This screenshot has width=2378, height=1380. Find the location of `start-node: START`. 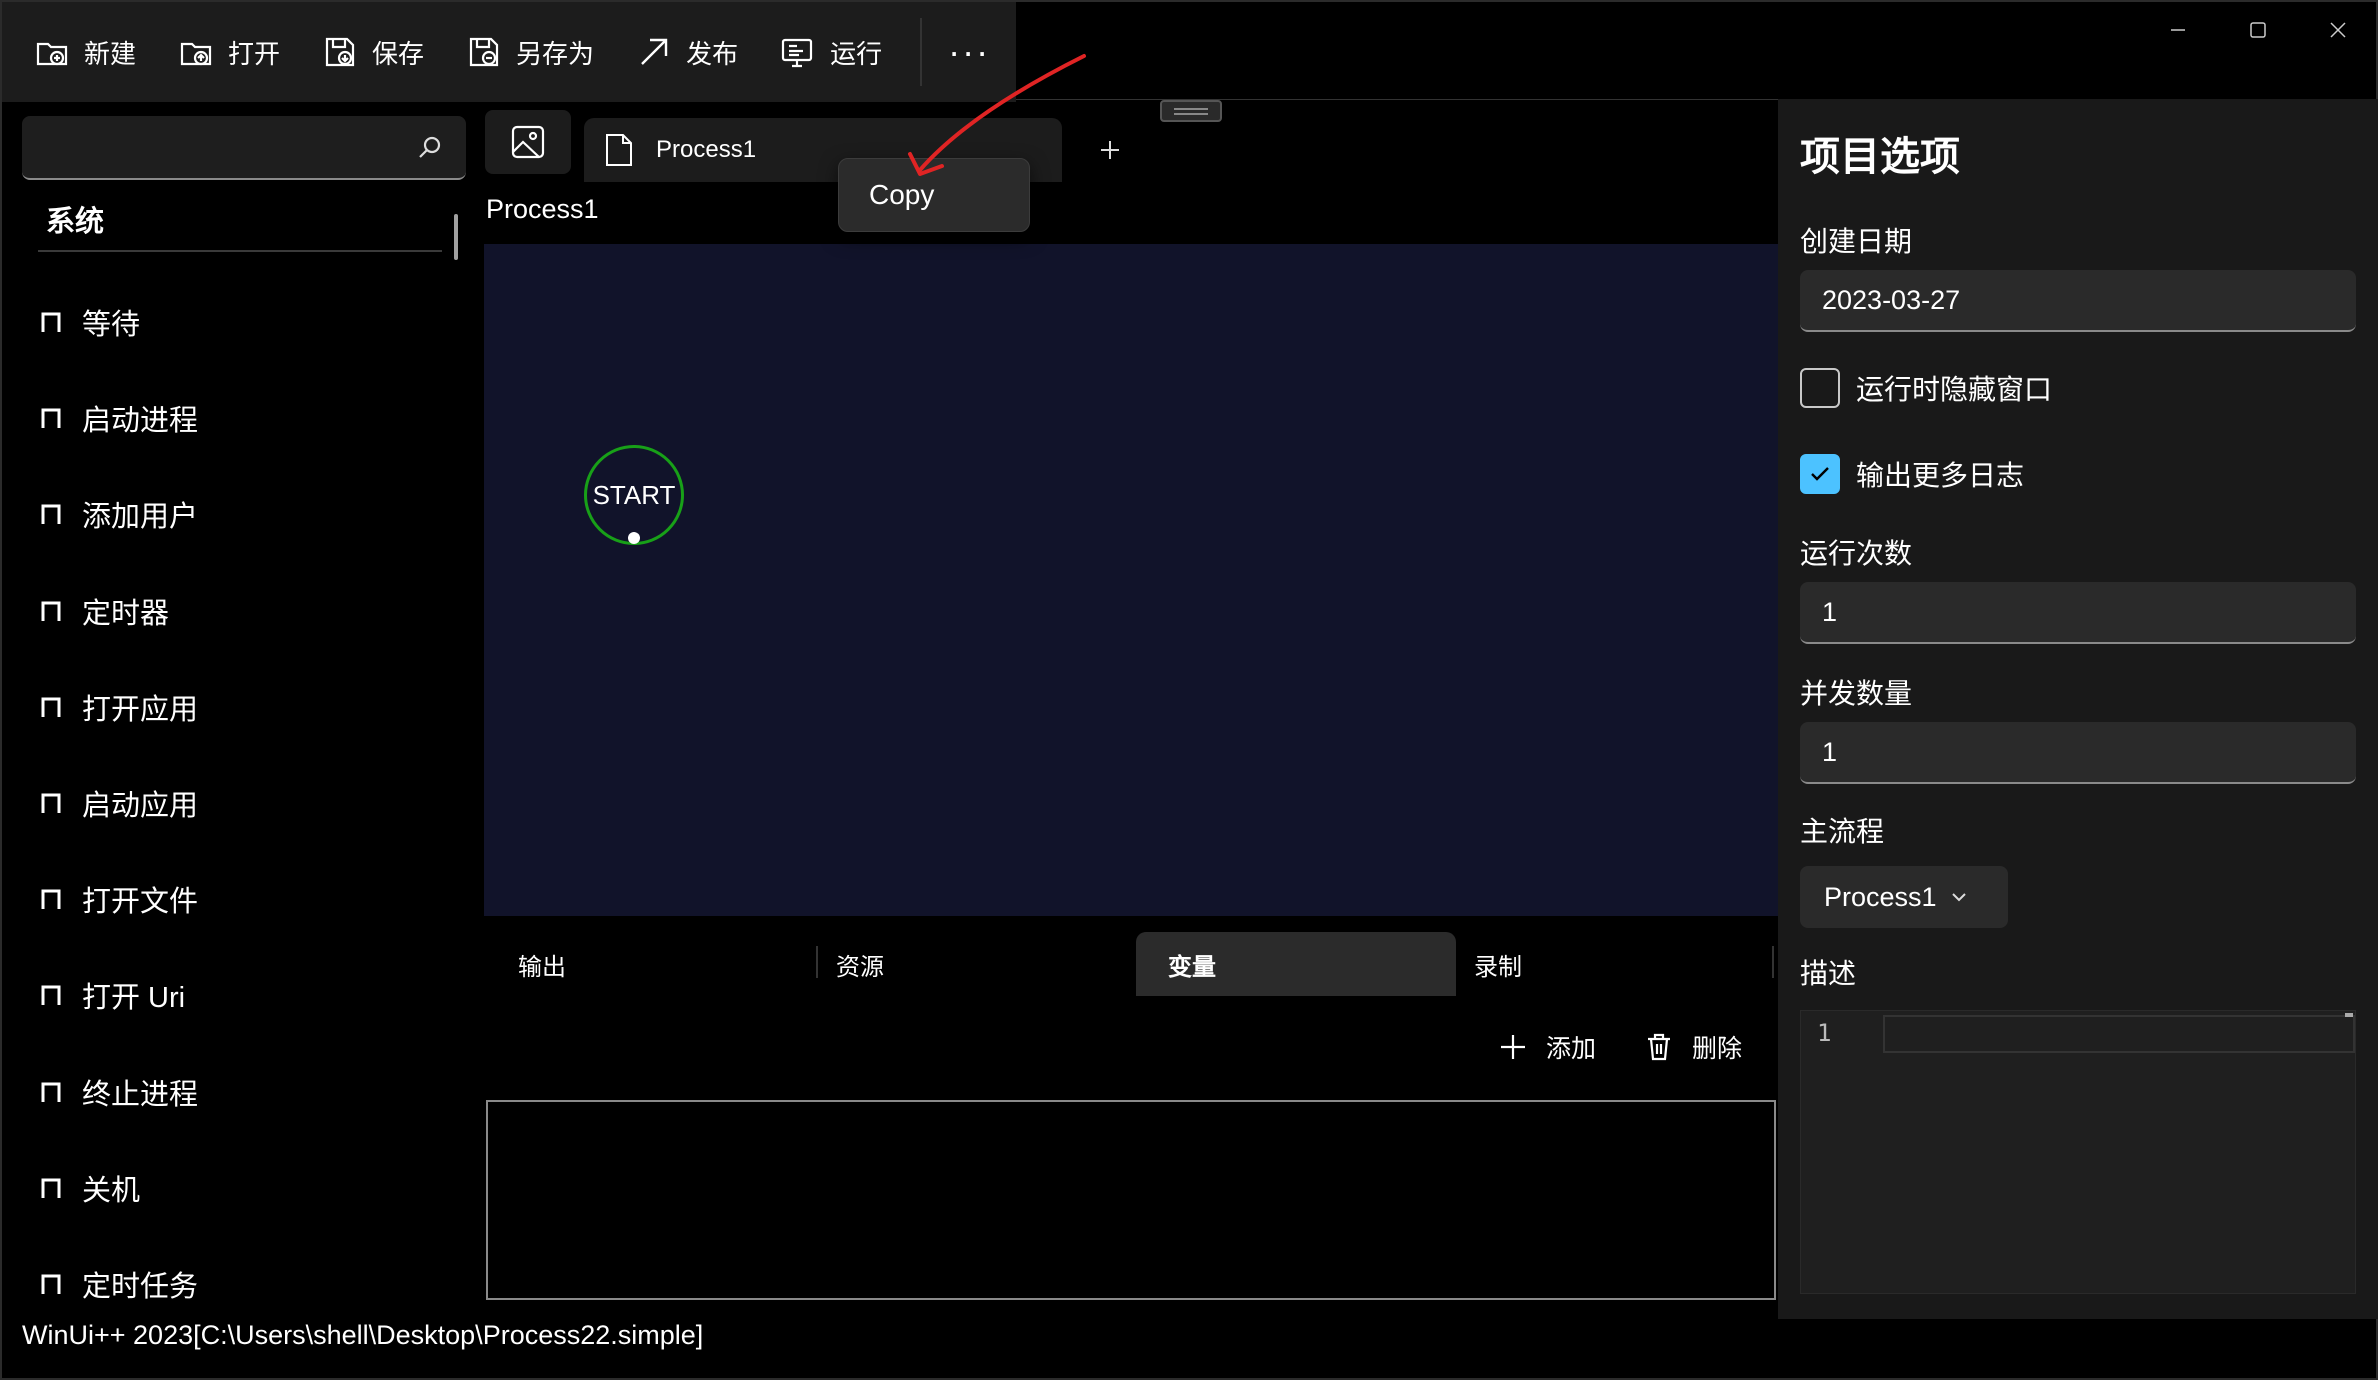

start-node: START is located at coordinates (634, 495).